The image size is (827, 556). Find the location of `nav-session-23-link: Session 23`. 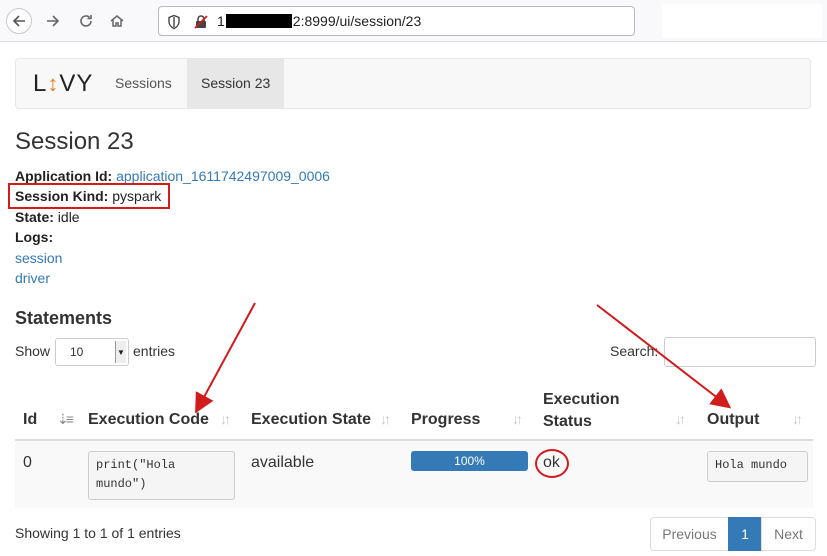

nav-session-23-link: Session 23 is located at coordinates (236, 83).